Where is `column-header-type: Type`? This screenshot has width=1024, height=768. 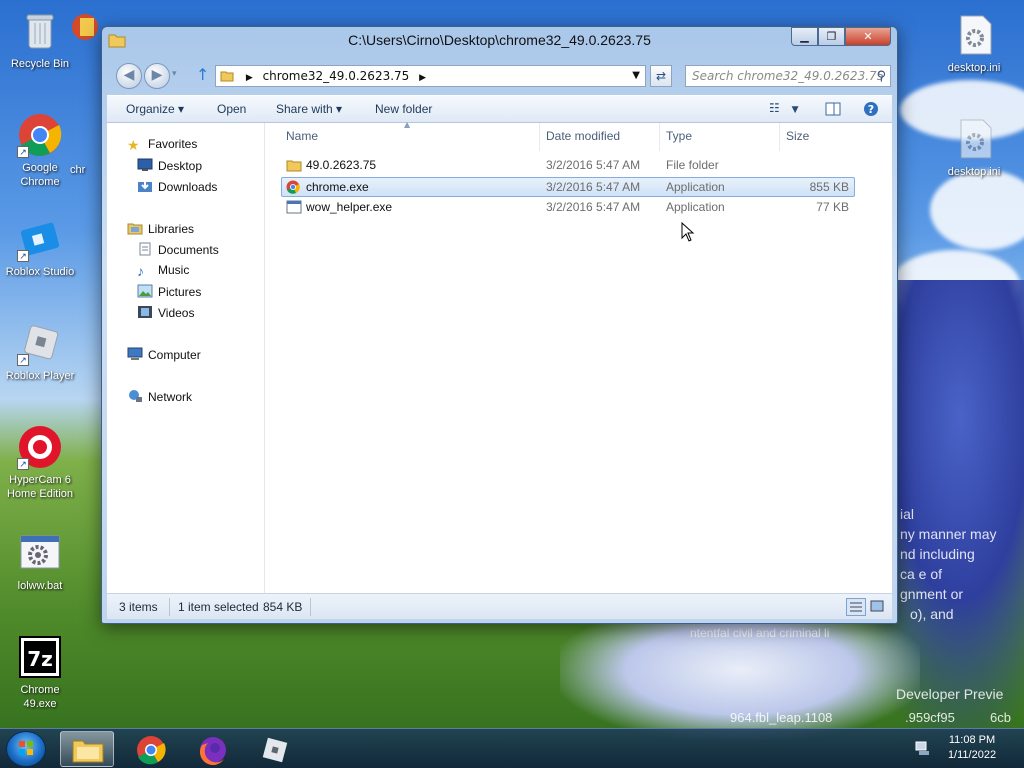 column-header-type: Type is located at coordinates (720, 137).